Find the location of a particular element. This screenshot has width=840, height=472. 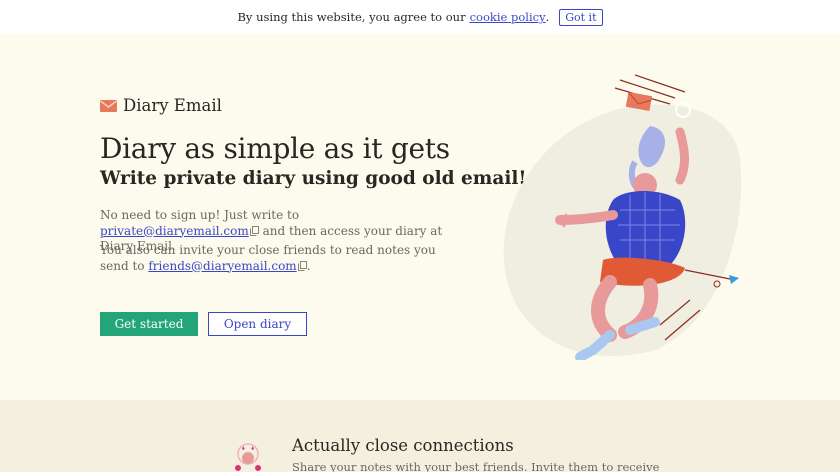

get-started-button: Get started is located at coordinates (149, 324).